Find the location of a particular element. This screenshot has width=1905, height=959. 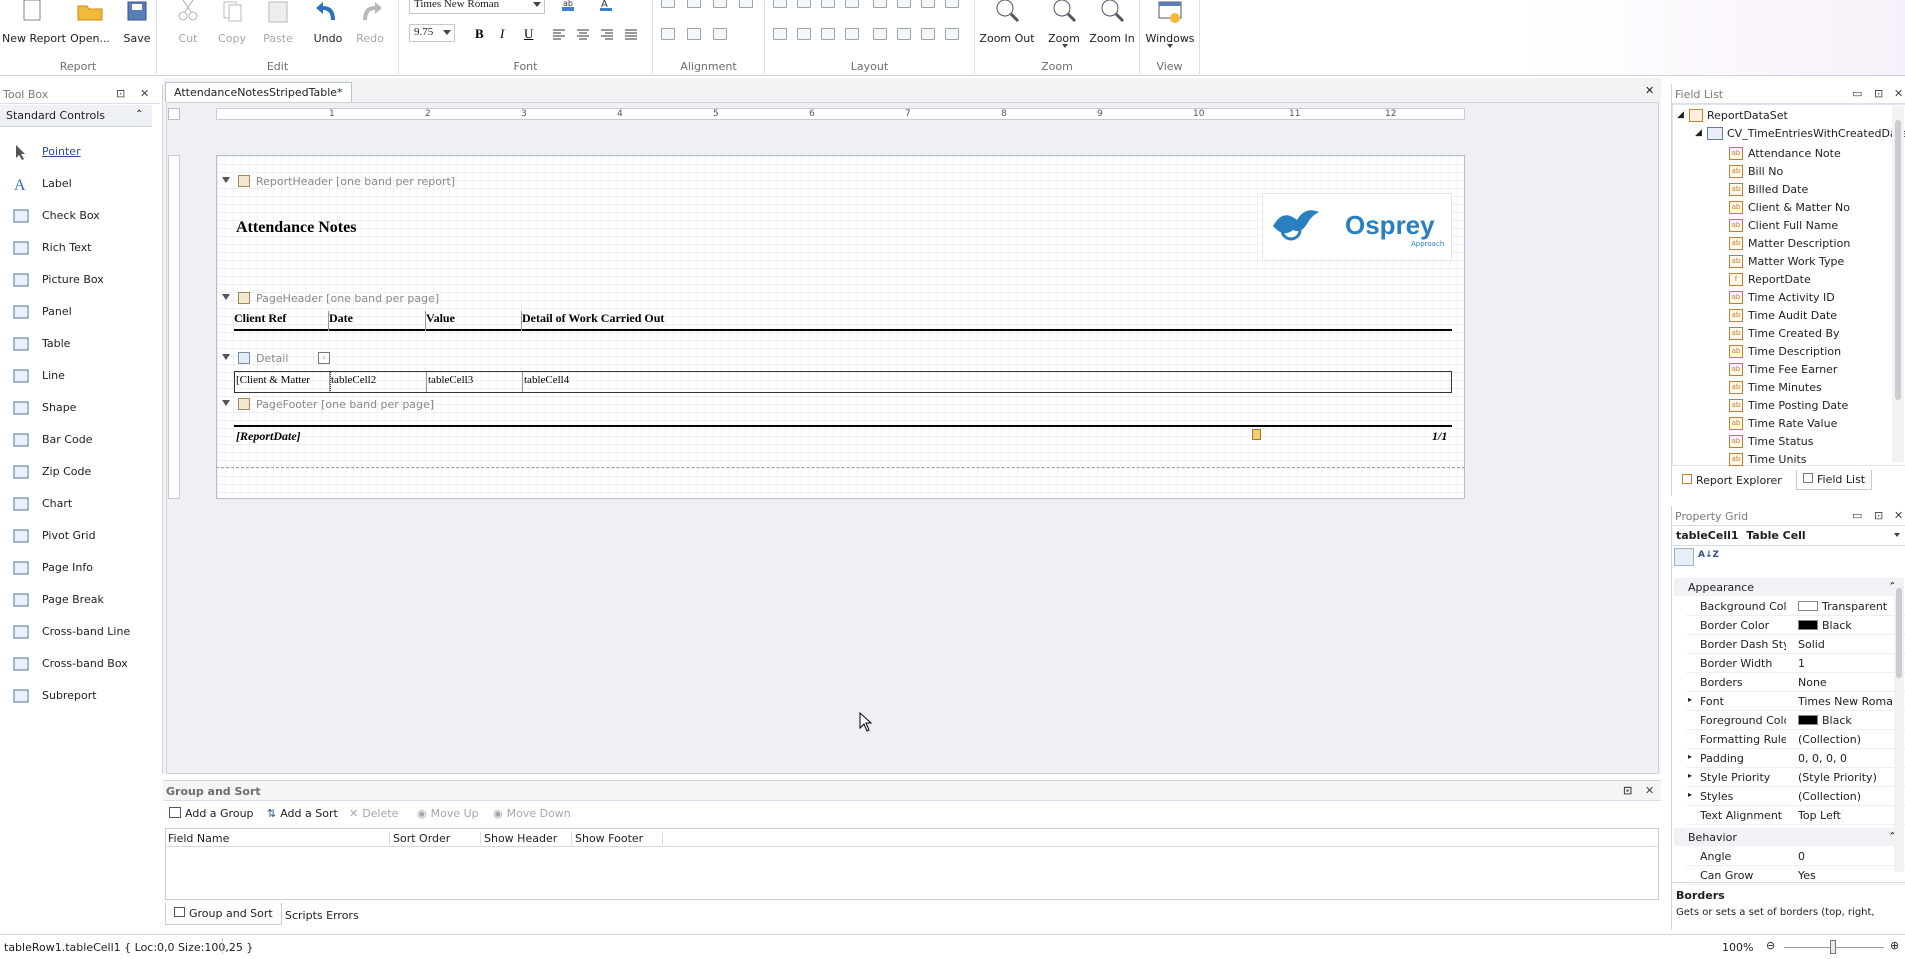

tree-table: CV_TimeEntriesWithCreatedDate is located at coordinates (1816, 133).